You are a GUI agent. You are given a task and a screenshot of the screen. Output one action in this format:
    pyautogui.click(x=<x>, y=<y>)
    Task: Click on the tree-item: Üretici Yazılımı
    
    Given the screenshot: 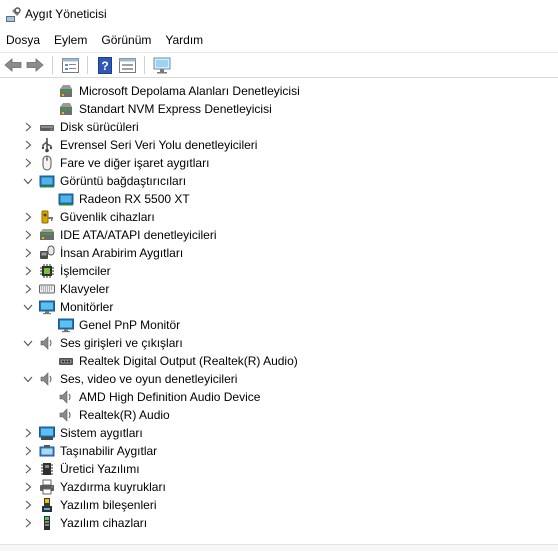 What is the action you would take?
    pyautogui.click(x=279, y=469)
    